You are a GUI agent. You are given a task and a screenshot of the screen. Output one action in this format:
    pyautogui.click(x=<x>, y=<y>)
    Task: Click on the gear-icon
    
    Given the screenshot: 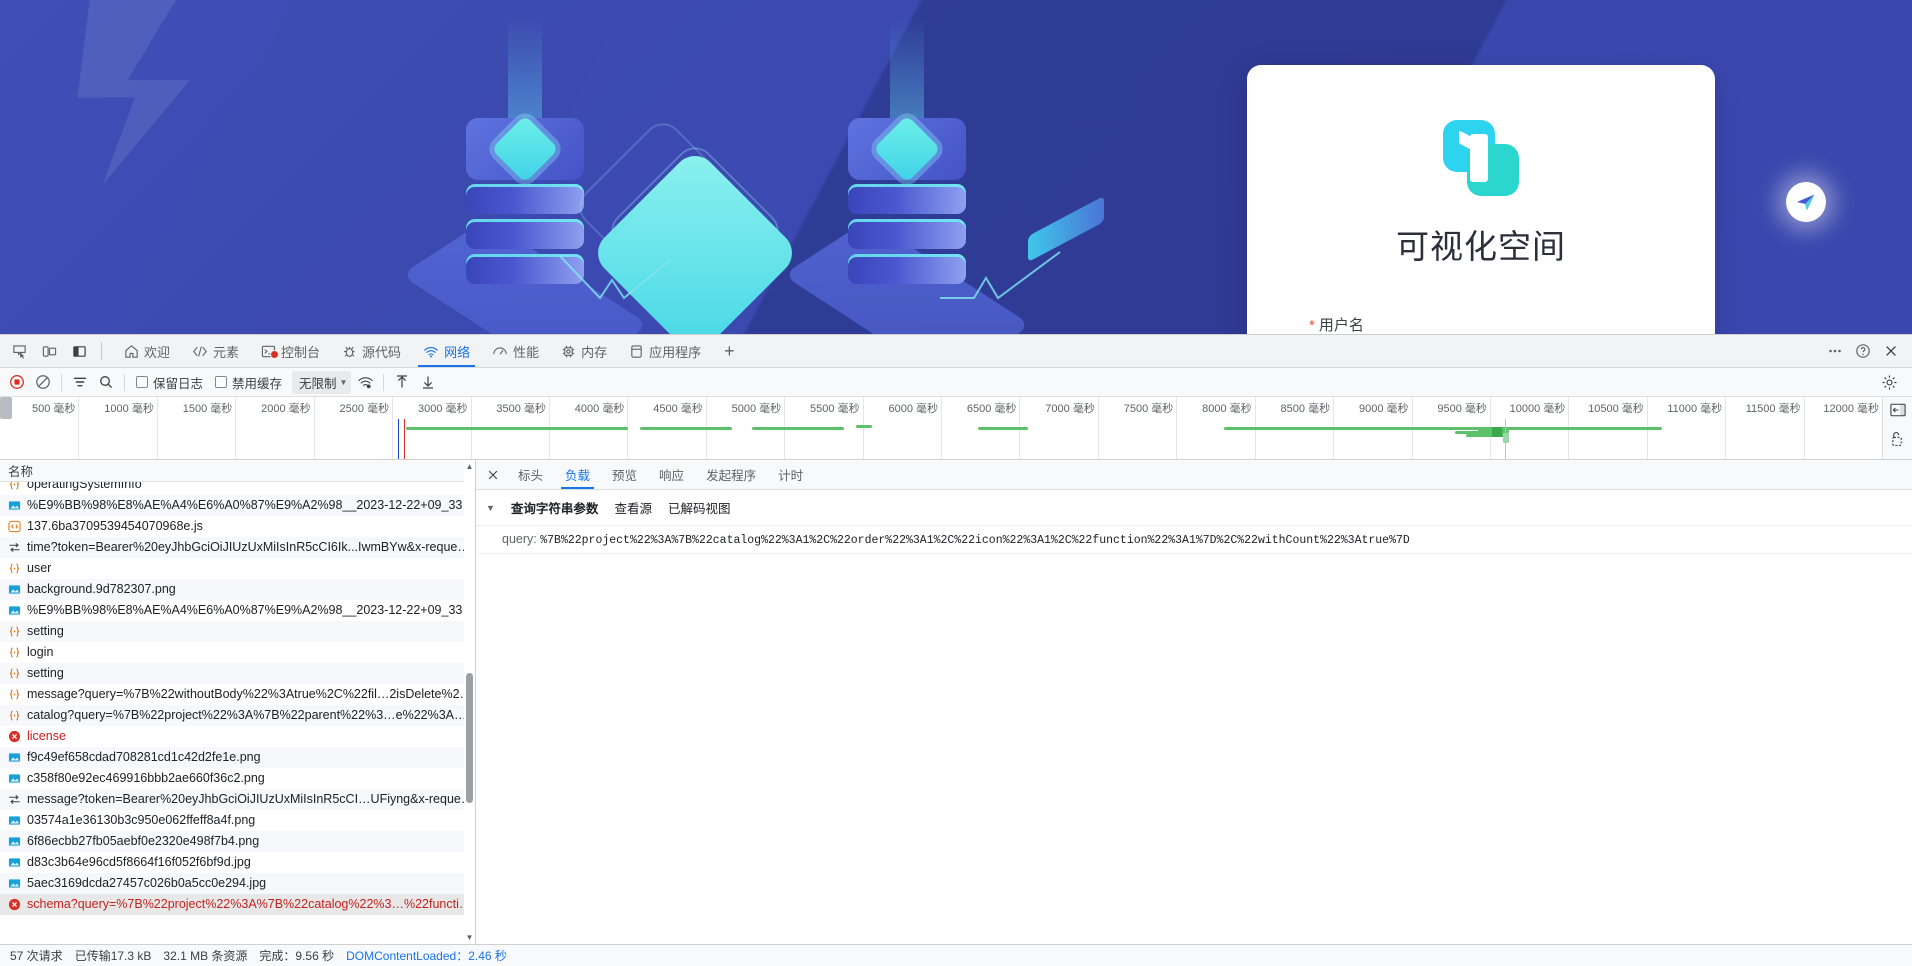 What is the action you would take?
    pyautogui.click(x=1889, y=382)
    